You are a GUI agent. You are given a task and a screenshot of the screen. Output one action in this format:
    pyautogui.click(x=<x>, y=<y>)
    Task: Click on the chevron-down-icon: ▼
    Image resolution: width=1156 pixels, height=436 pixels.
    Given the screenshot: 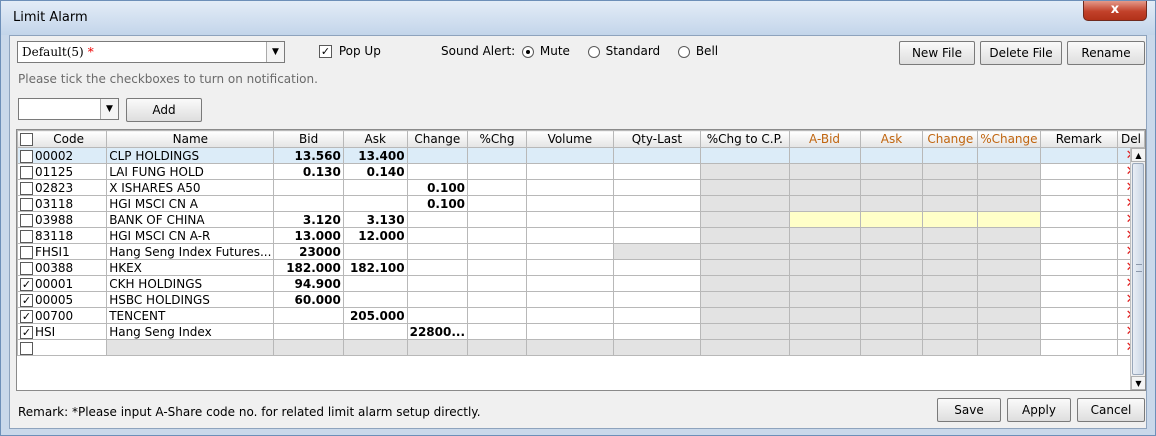 What is the action you would take?
    pyautogui.click(x=109, y=109)
    